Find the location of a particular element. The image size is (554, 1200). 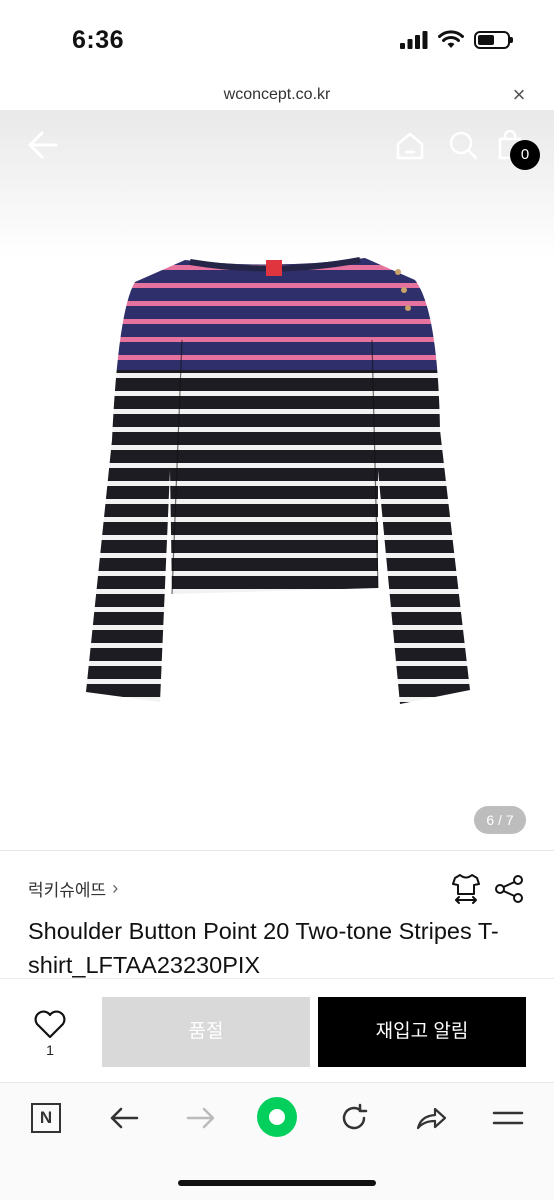

status-icons is located at coordinates (456, 40).